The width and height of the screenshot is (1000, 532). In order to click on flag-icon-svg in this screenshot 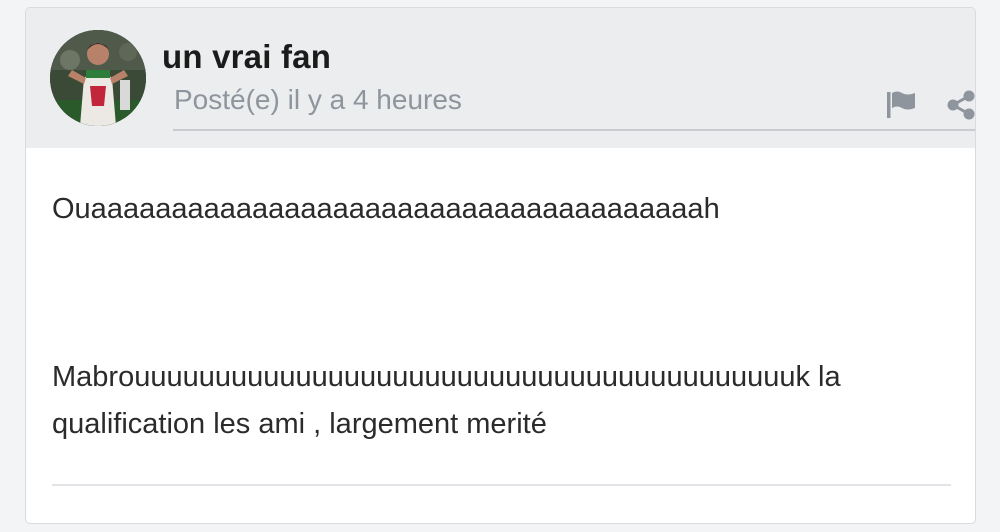, I will do `click(901, 104)`.